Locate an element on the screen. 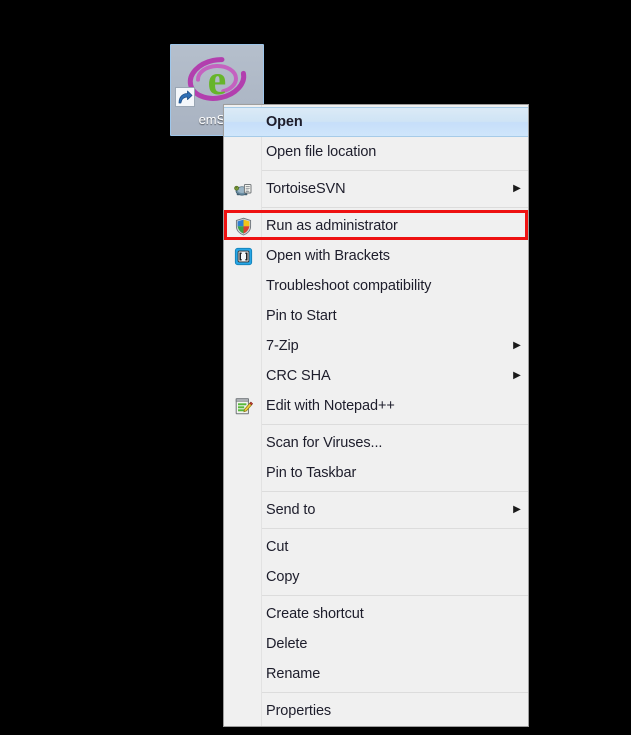 Image resolution: width=631 pixels, height=735 pixels. menu-item-send-to: Send to ▶ is located at coordinates (376, 510).